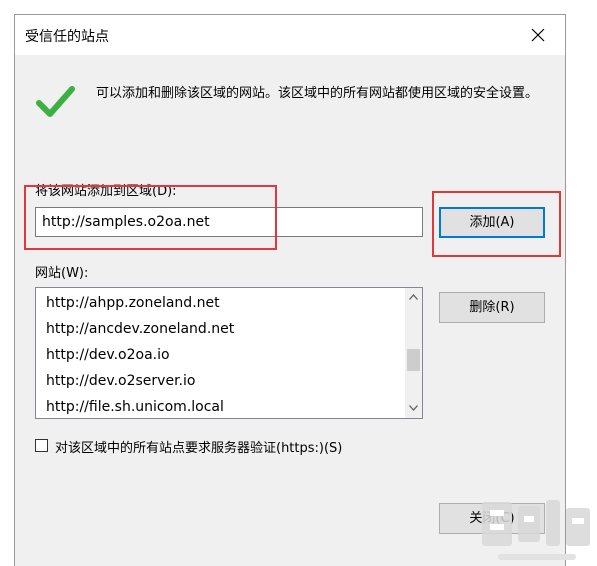  Describe the element at coordinates (106, 191) in the screenshot. I see `add-site-label: 将该网站添加到区域(D):` at that location.